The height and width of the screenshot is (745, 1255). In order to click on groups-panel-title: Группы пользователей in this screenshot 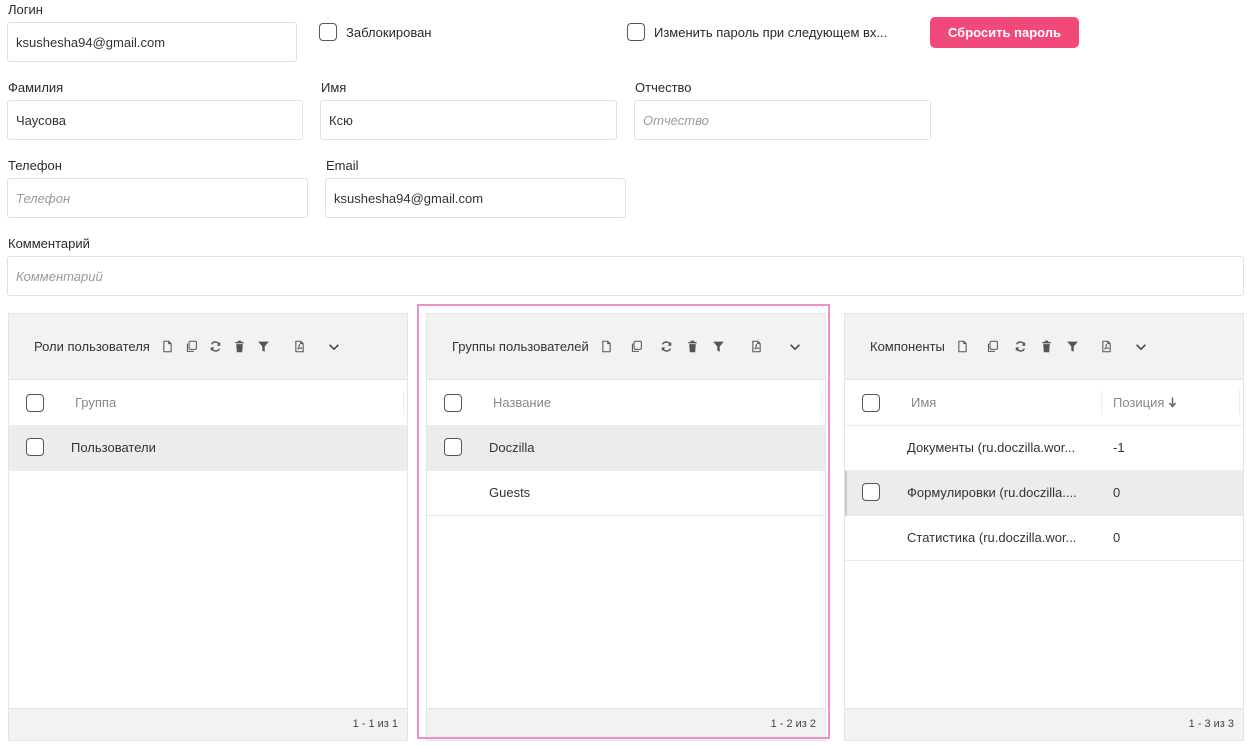, I will do `click(520, 346)`.